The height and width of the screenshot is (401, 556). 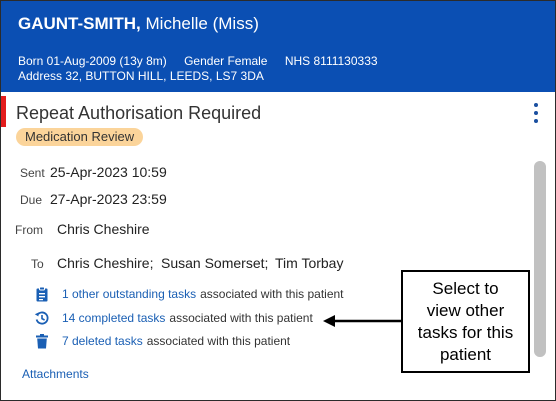 What do you see at coordinates (3, 111) in the screenshot?
I see `priority-indicator` at bounding box center [3, 111].